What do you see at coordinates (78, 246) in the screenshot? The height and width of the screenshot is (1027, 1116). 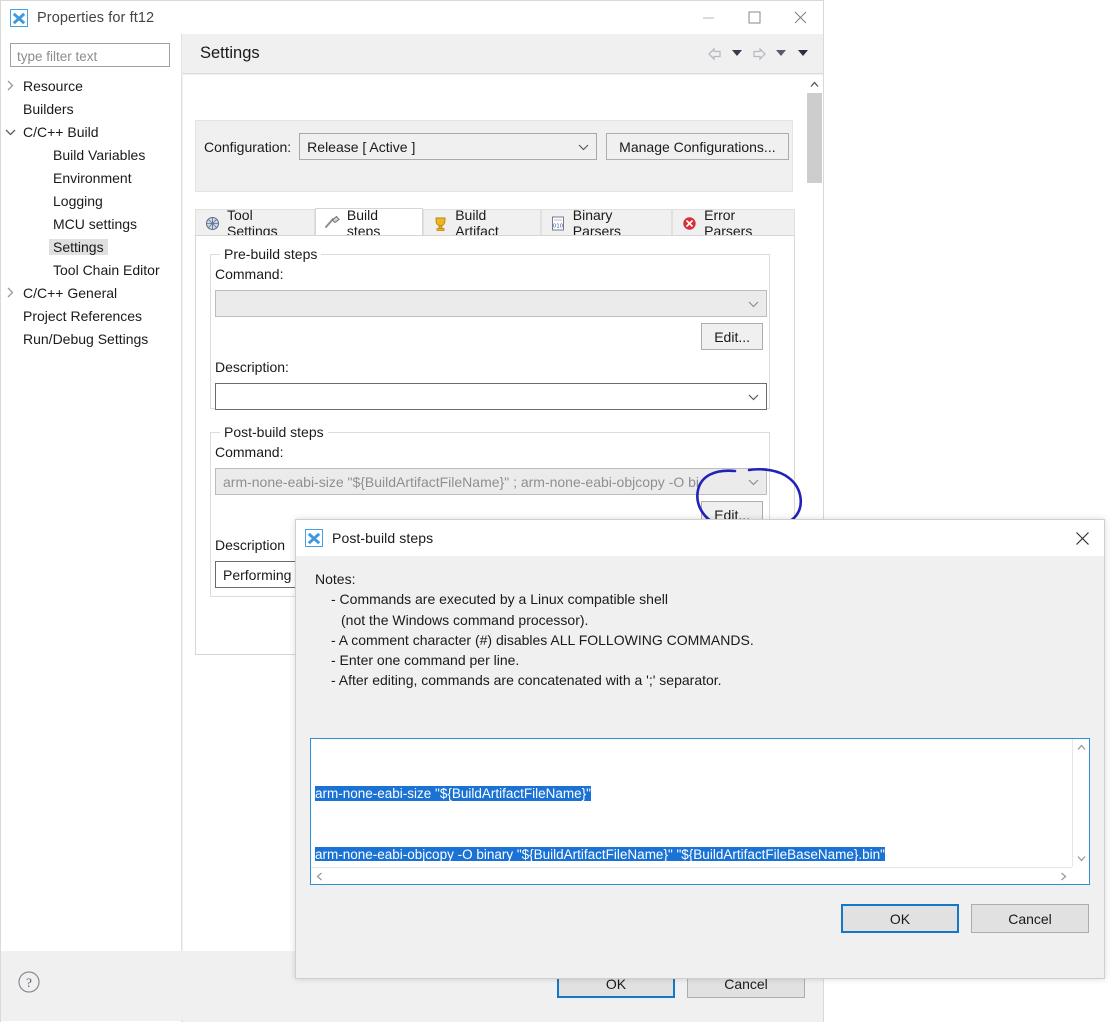 I see `sidebar-item-label: Settings` at bounding box center [78, 246].